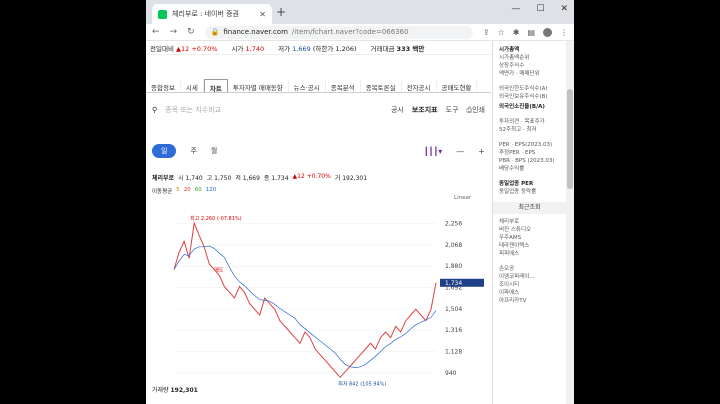  What do you see at coordinates (193, 151) in the screenshot?
I see `period-week-button: 주` at bounding box center [193, 151].